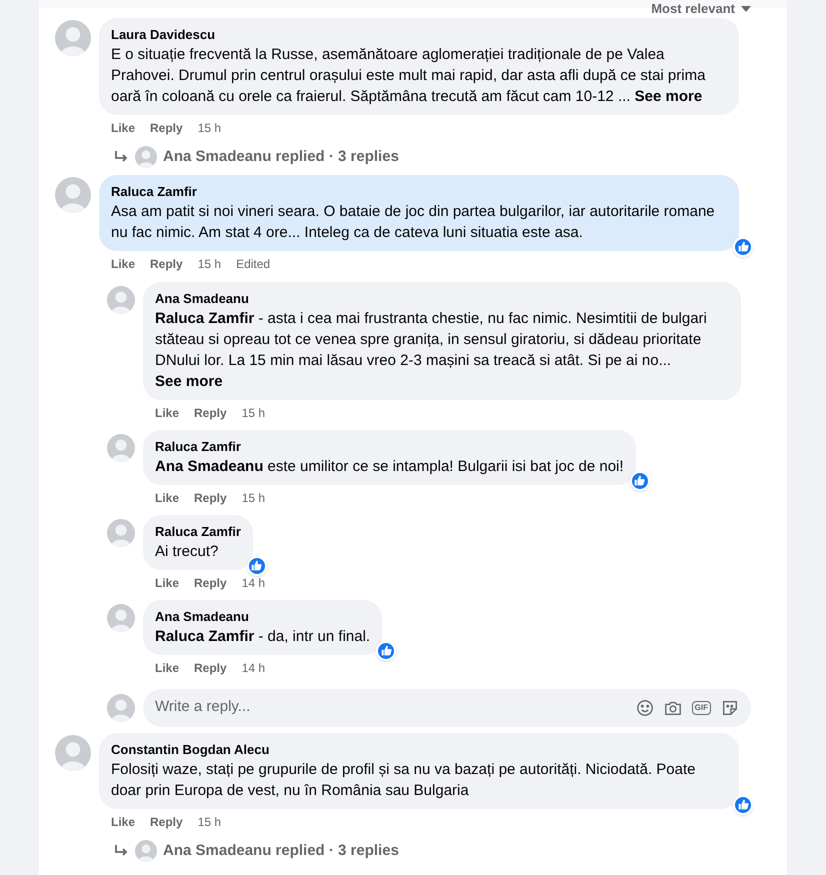 The height and width of the screenshot is (875, 826). Describe the element at coordinates (693, 9) in the screenshot. I see `sort-dropdown: Most relevant` at that location.